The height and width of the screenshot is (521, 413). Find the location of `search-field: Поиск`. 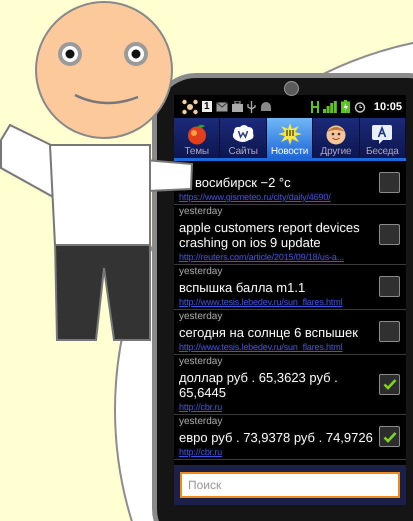

search-field: Поиск is located at coordinates (290, 485).